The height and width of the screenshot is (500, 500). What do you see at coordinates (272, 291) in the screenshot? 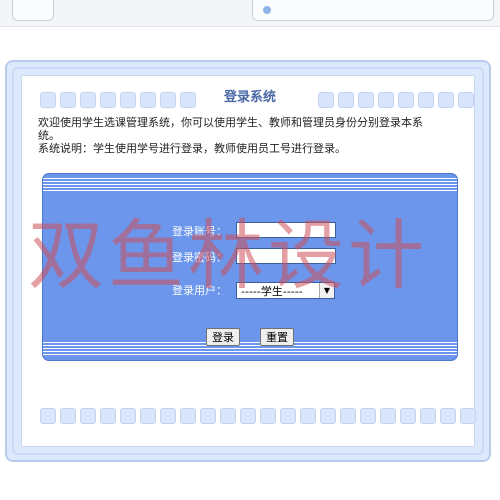
I see `user-type-selected: -----学生-----` at bounding box center [272, 291].